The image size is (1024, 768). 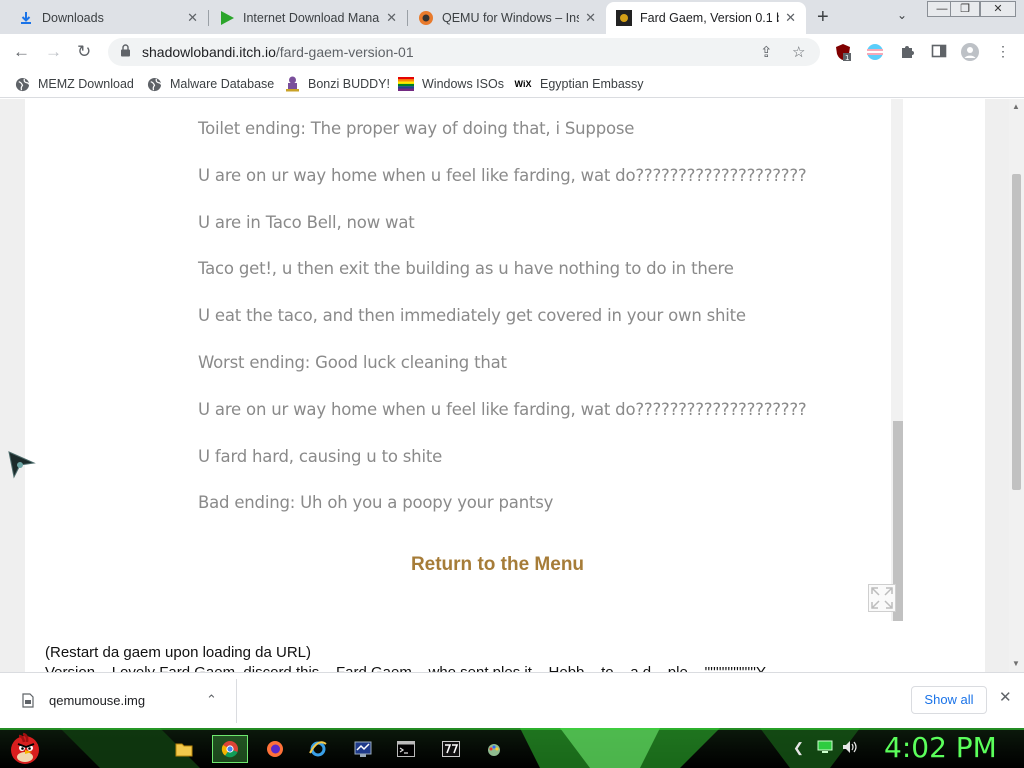 I want to click on taskbar-clock: 4:02 PM, so click(x=940, y=747).